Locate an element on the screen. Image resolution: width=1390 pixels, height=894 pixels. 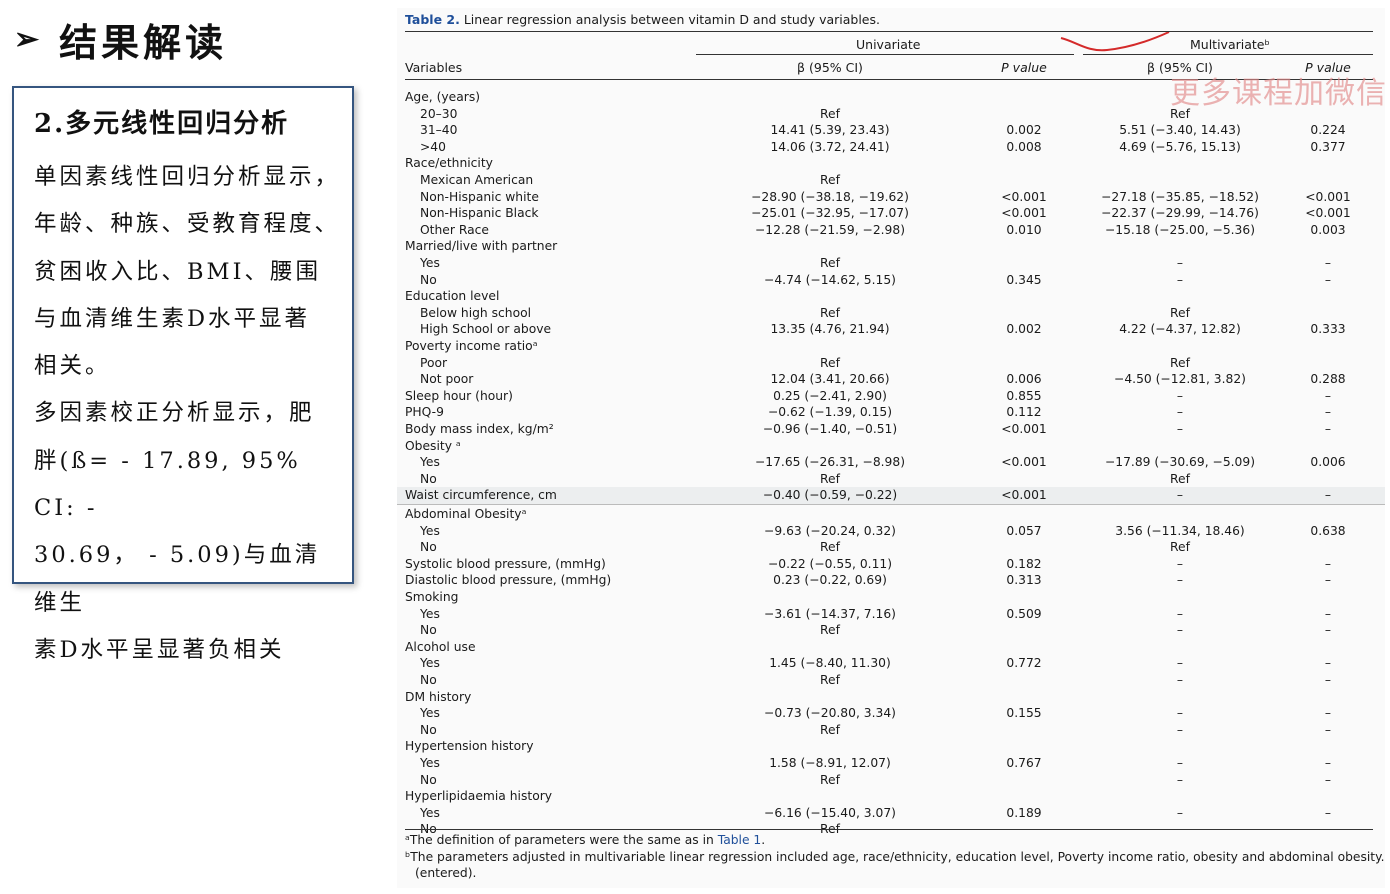
cell-beta-univariate: −6.16 (−15.40, 3.07) is located at coordinates (830, 812).